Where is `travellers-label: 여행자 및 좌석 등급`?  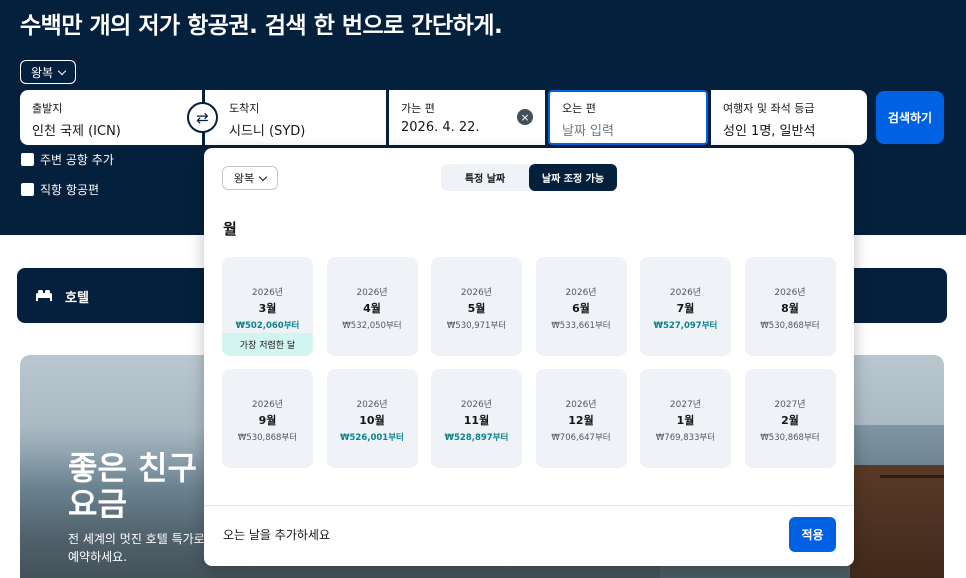 travellers-label: 여행자 및 좌석 등급 is located at coordinates (769, 108).